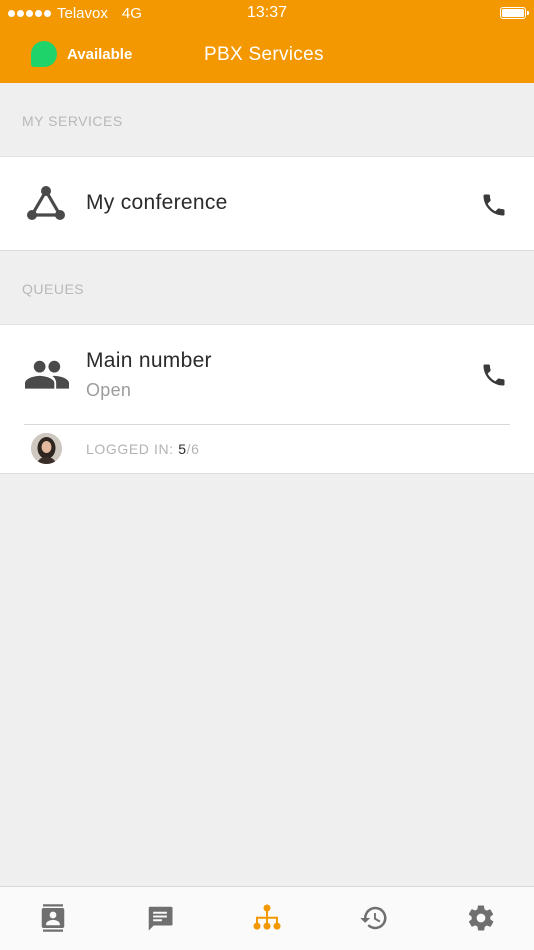 Image resolution: width=534 pixels, height=950 pixels. I want to click on navigation-bar: Available PBX Services, so click(267, 55).